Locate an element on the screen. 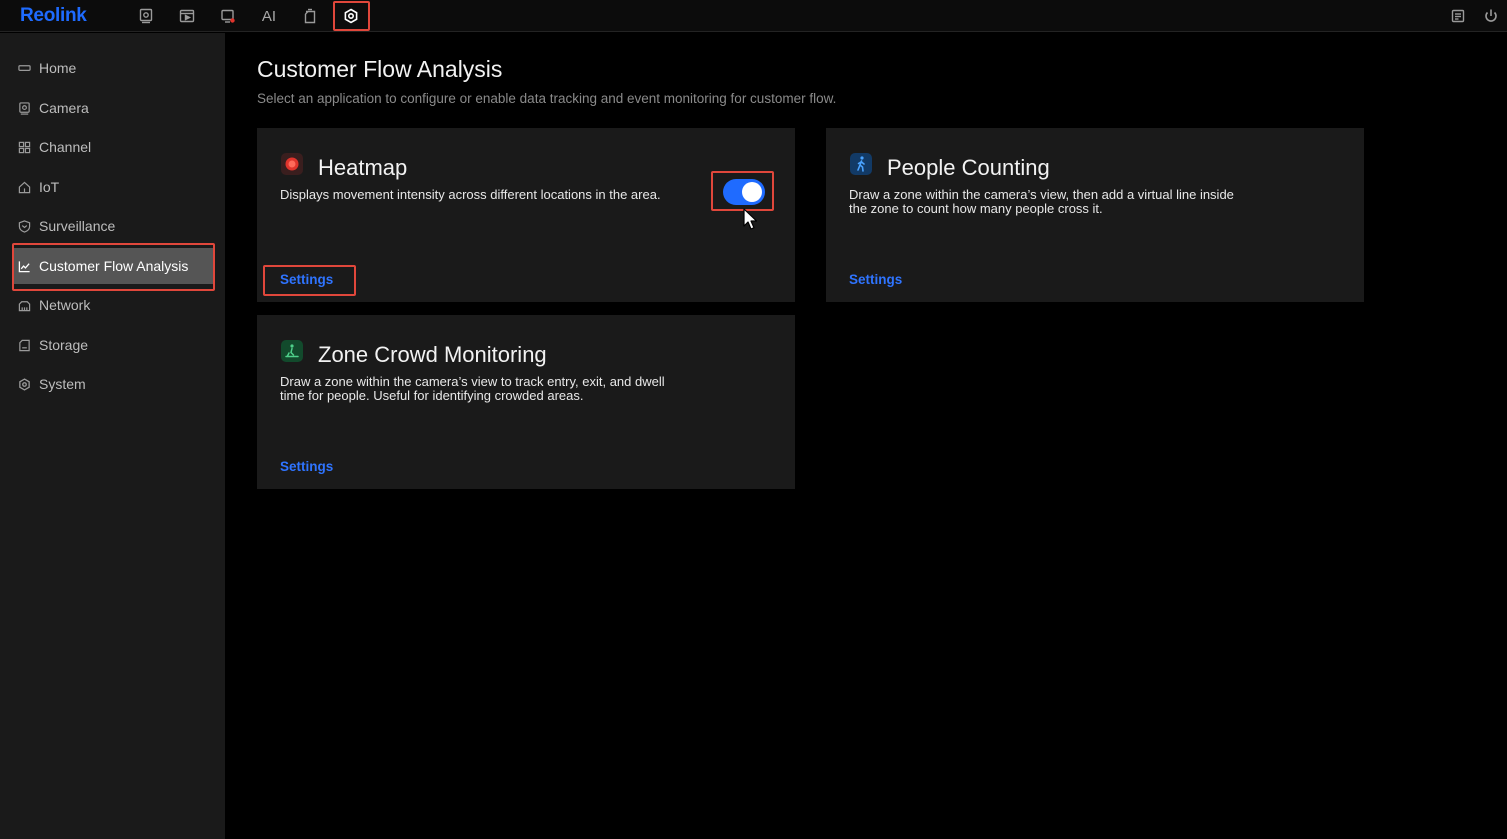 Image resolution: width=1507 pixels, height=839 pixels. sidebar-item-system: System is located at coordinates (113, 384).